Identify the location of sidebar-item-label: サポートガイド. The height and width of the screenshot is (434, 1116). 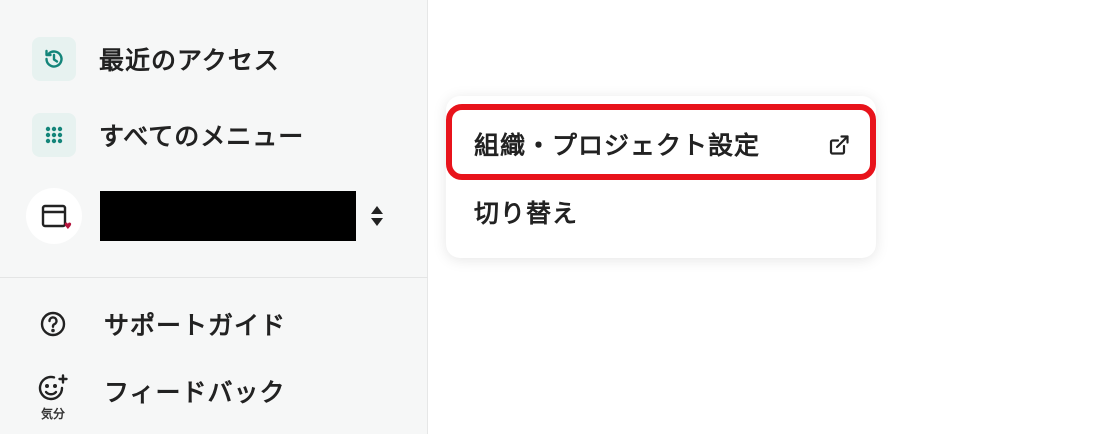
(195, 325).